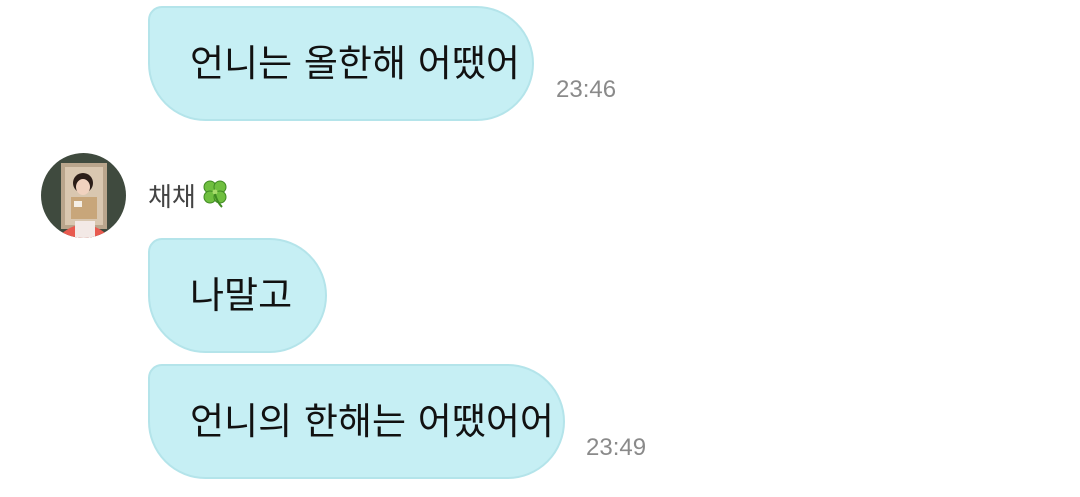 This screenshot has height=497, width=1080. I want to click on profile-photo, so click(83, 195).